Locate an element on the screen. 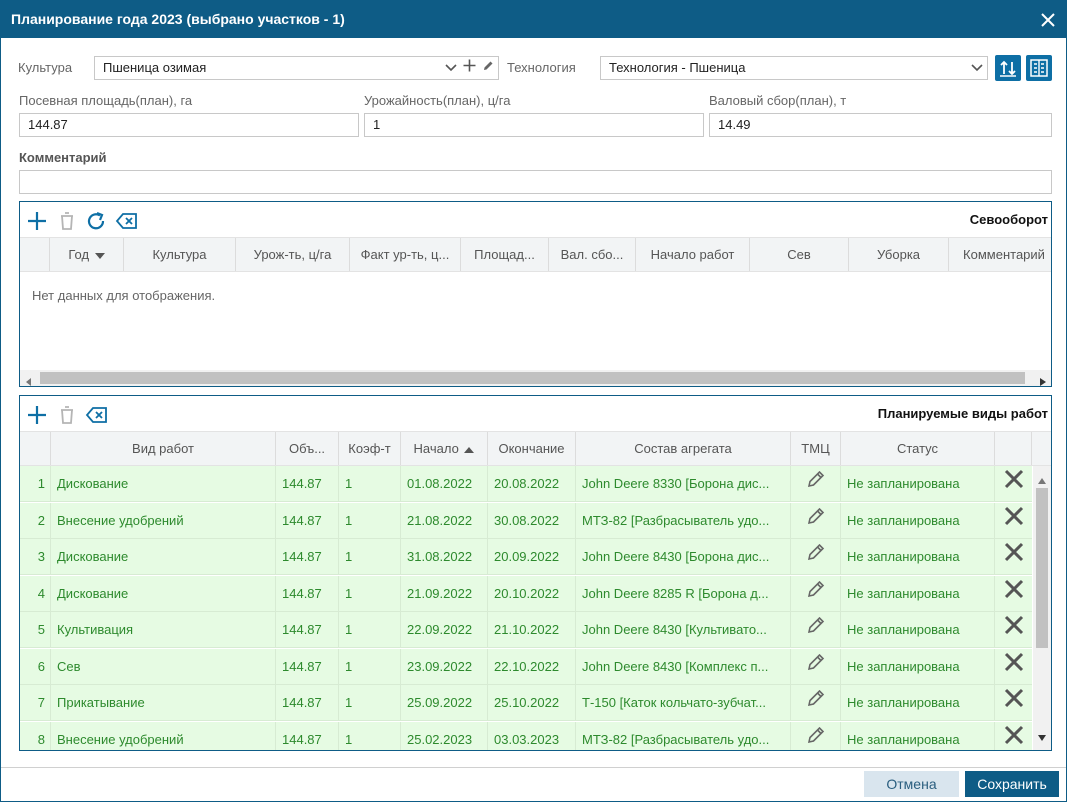  work-start: 21.09.2022 is located at coordinates (444, 593).